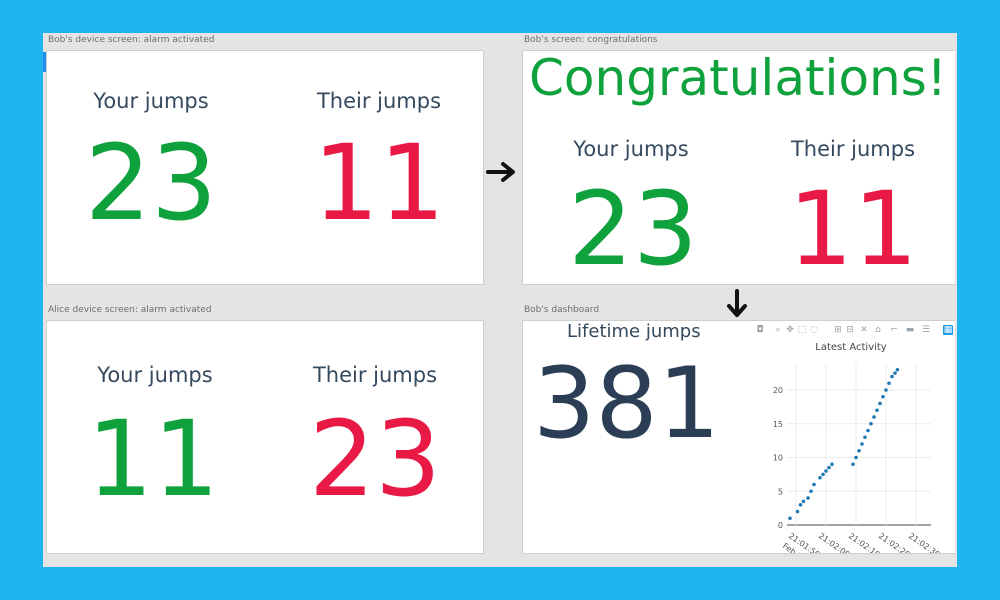 Image resolution: width=1000 pixels, height=600 pixels. What do you see at coordinates (814, 330) in the screenshot?
I see `lasso-icon: ◌` at bounding box center [814, 330].